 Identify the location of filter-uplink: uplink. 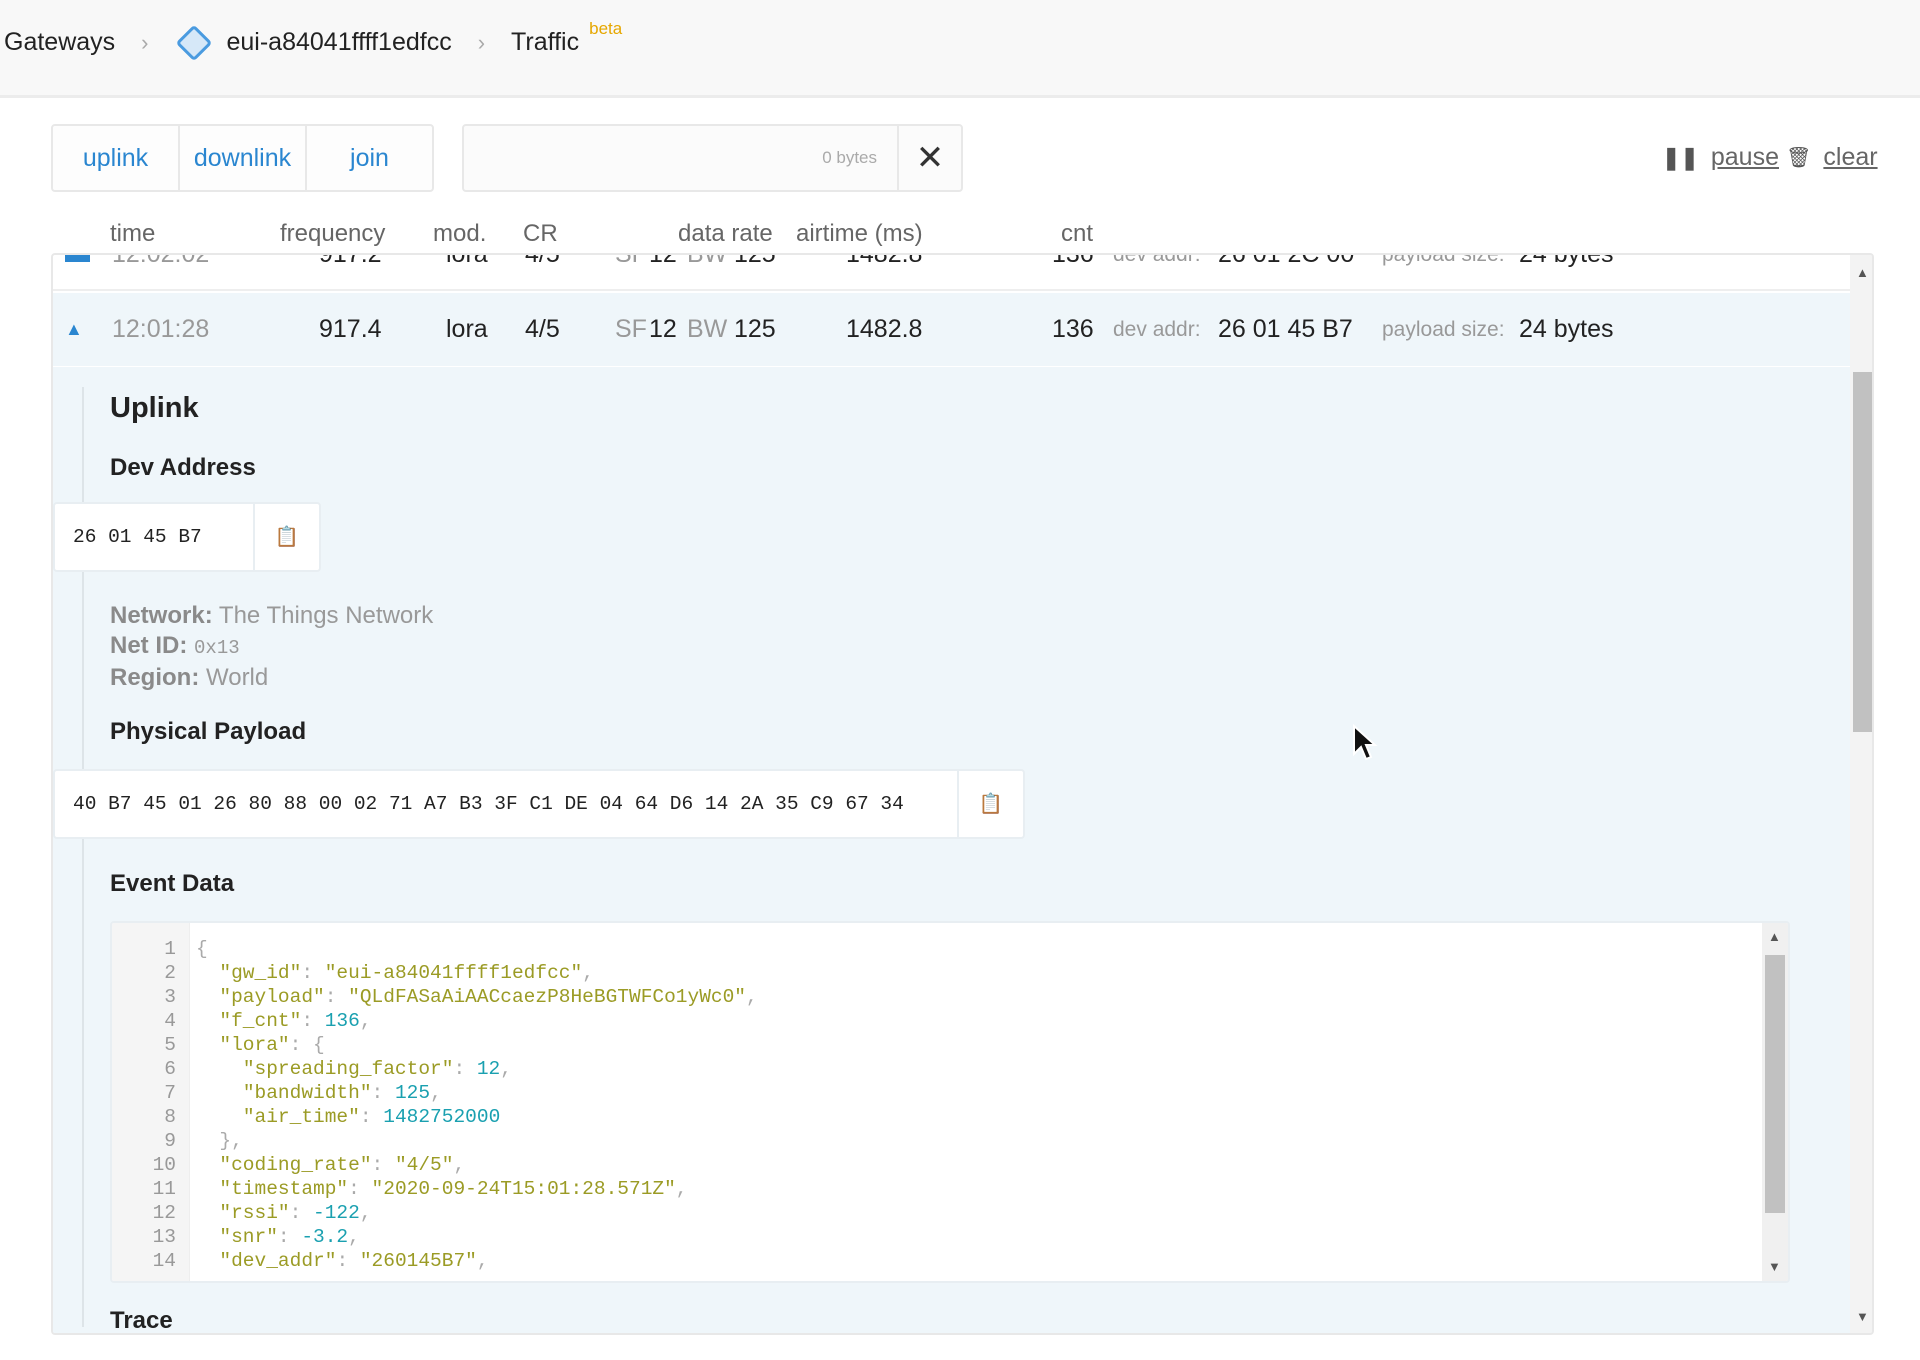
(116, 158).